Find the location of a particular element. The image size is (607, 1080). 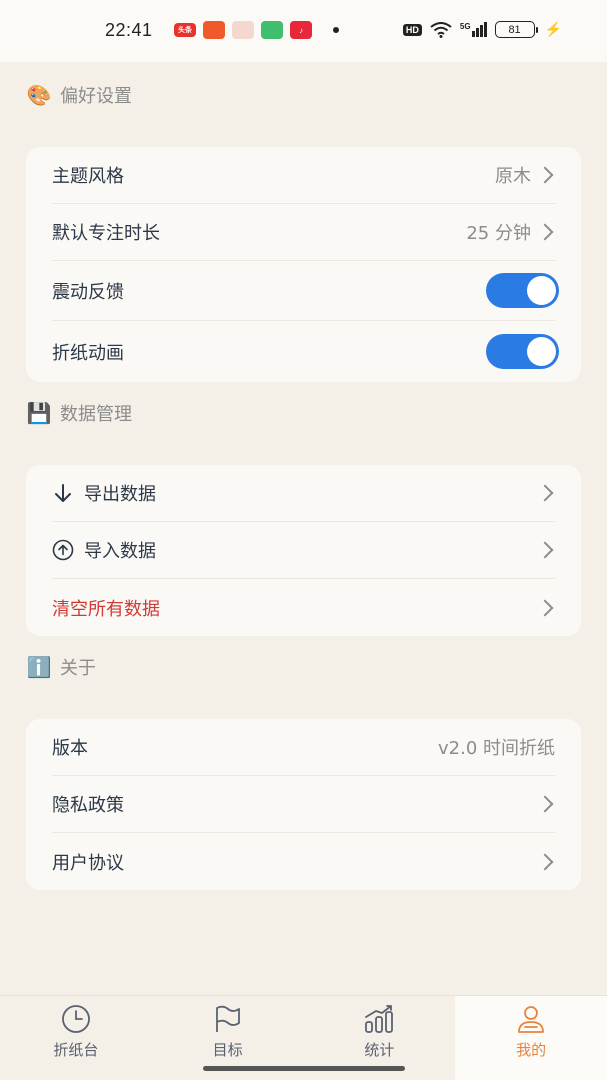

privacy-policy-row: 隐私政策 is located at coordinates (303, 804).